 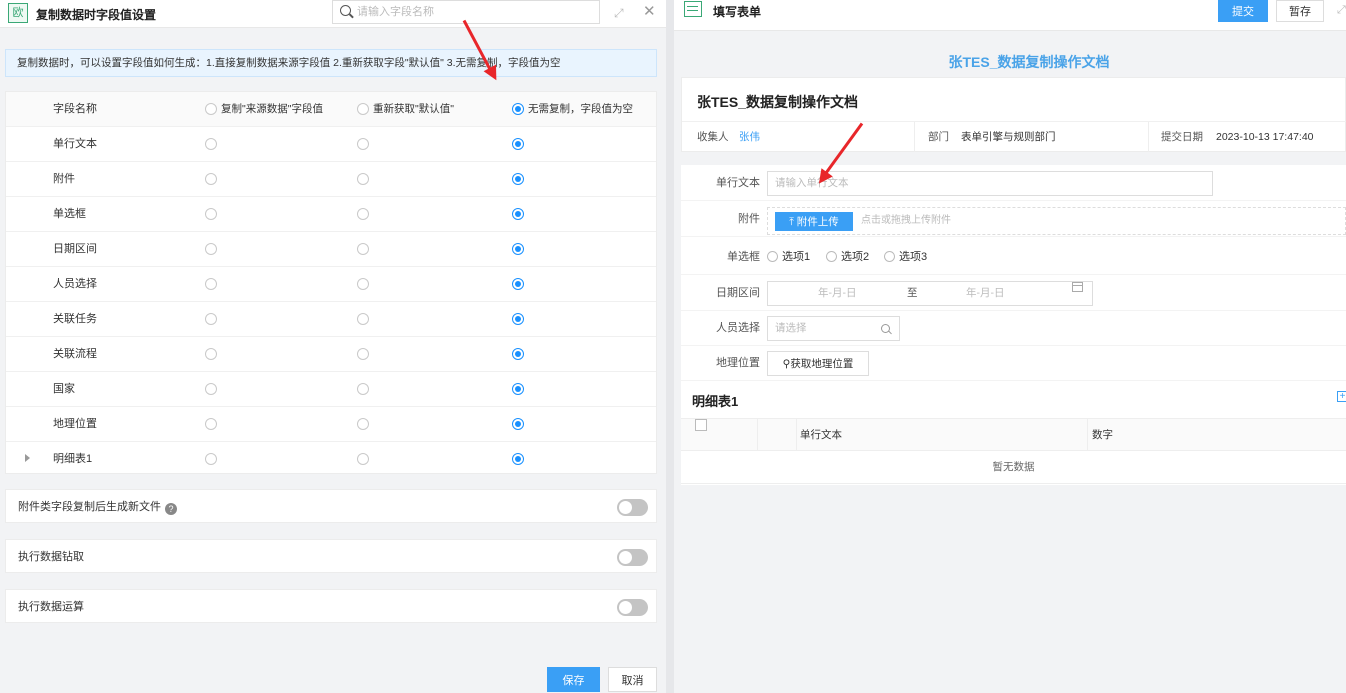 I want to click on date-start-input: 年-月-日, so click(x=837, y=293).